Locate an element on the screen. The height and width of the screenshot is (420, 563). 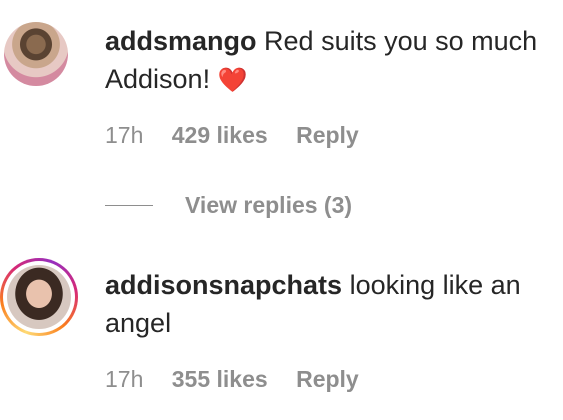
comment-username: addsmango is located at coordinates (181, 41).